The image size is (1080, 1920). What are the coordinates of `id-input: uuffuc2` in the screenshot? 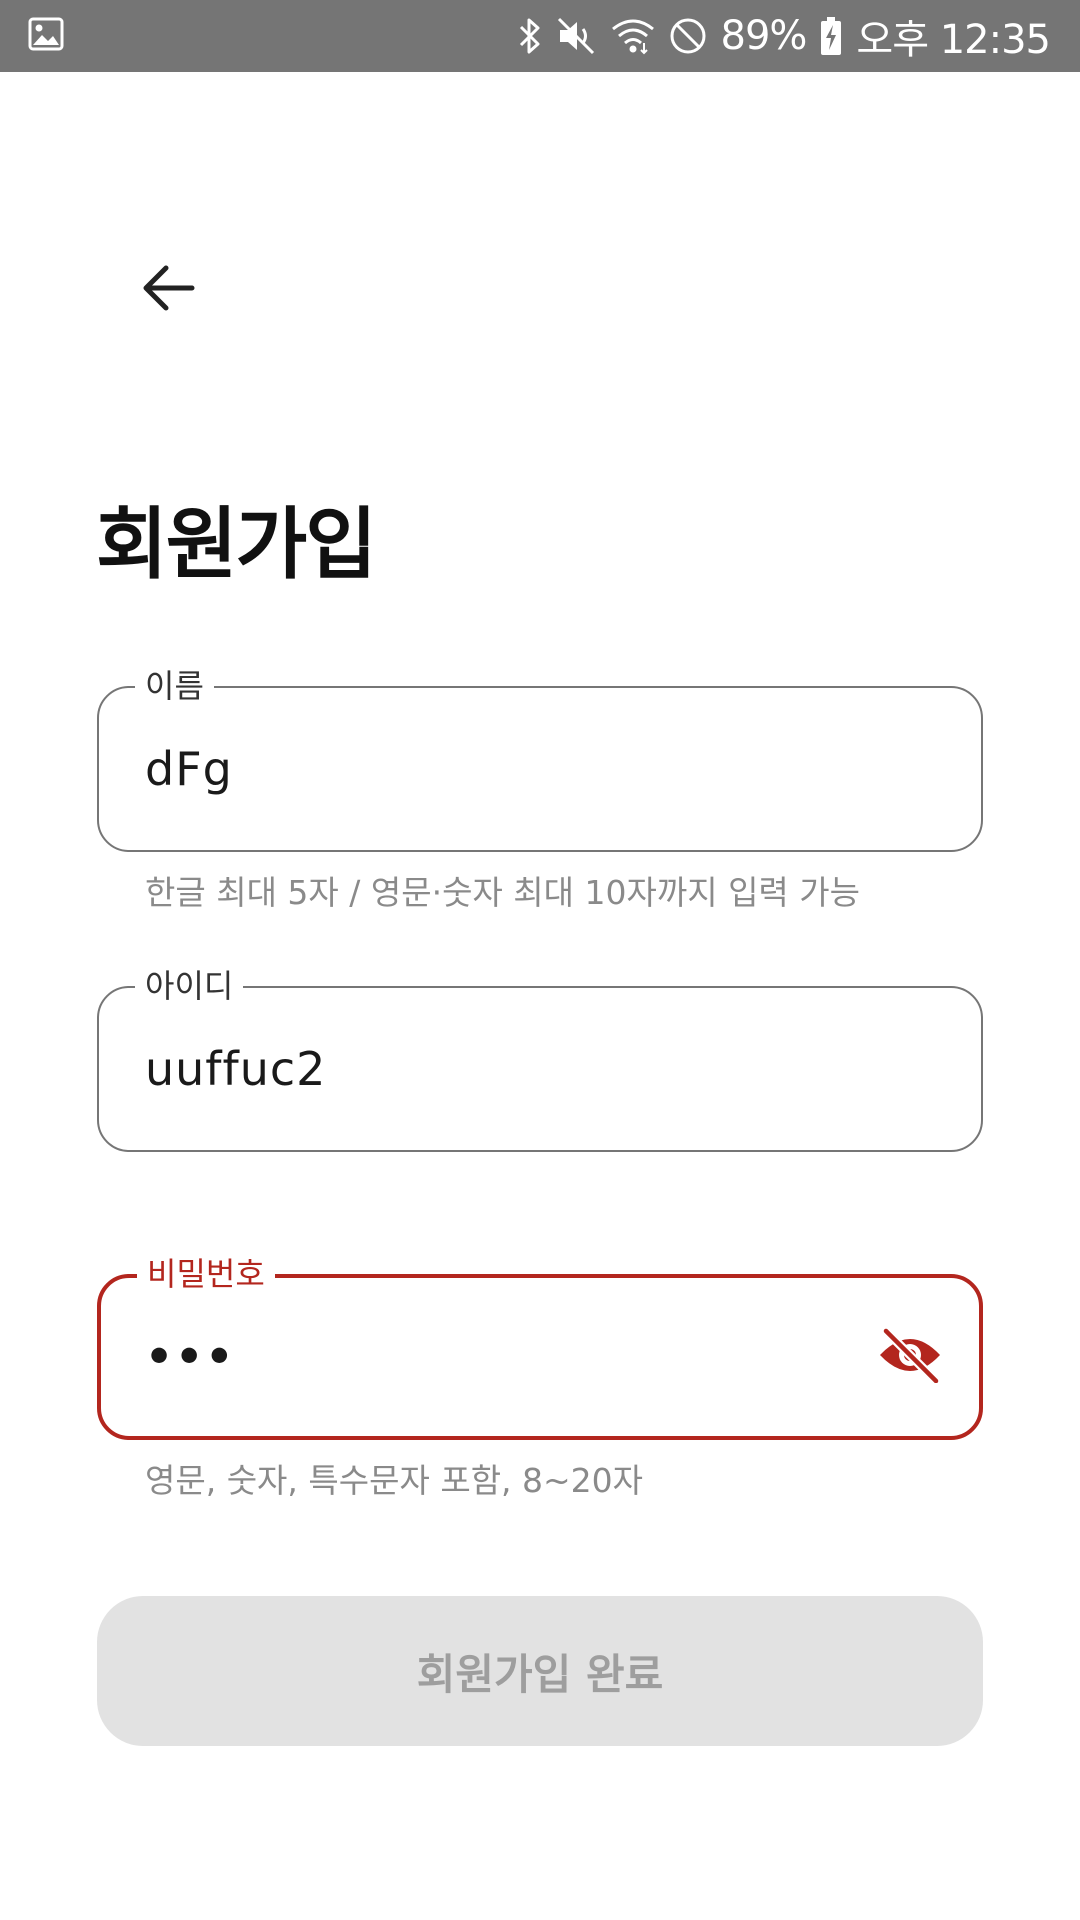 It's located at (235, 1069).